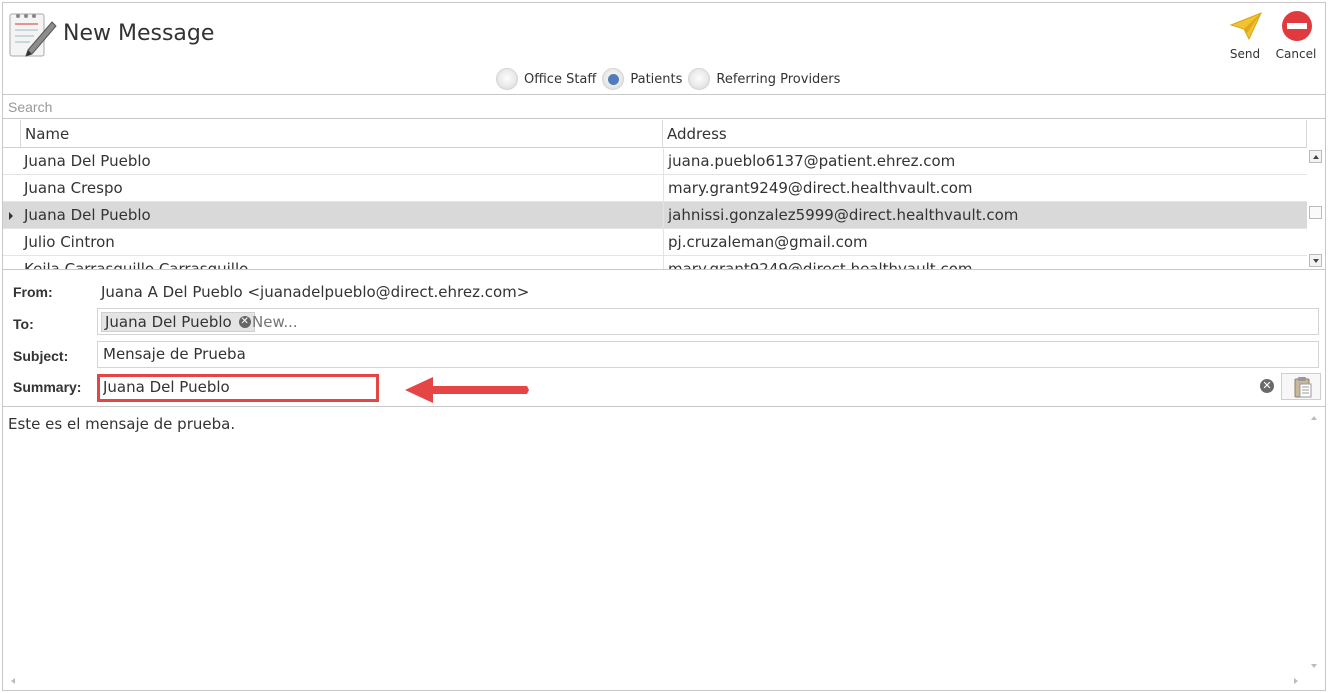  Describe the element at coordinates (1296, 681) in the screenshot. I see `scroll-right-icon` at that location.